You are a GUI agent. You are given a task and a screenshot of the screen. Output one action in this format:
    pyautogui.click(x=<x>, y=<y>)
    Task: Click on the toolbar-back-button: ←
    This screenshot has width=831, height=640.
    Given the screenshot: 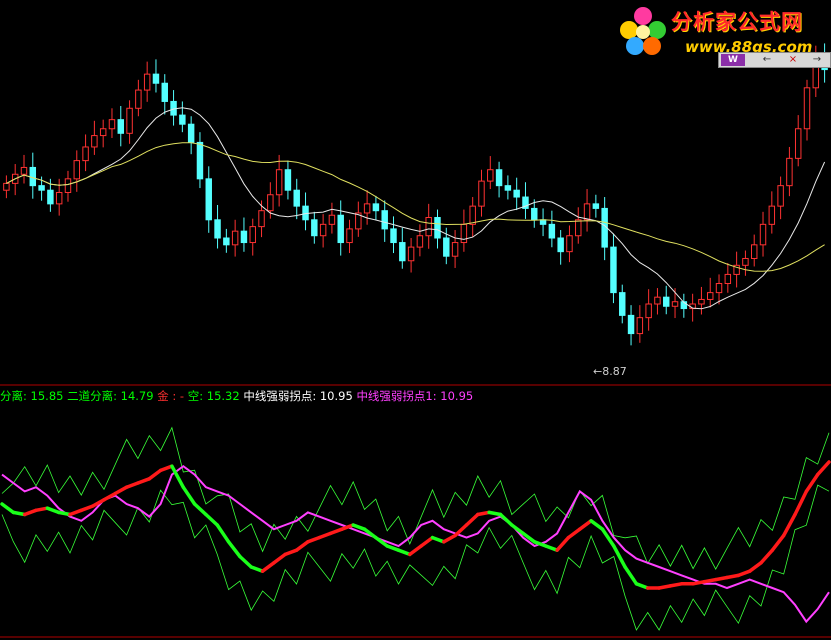 What is the action you would take?
    pyautogui.click(x=767, y=60)
    